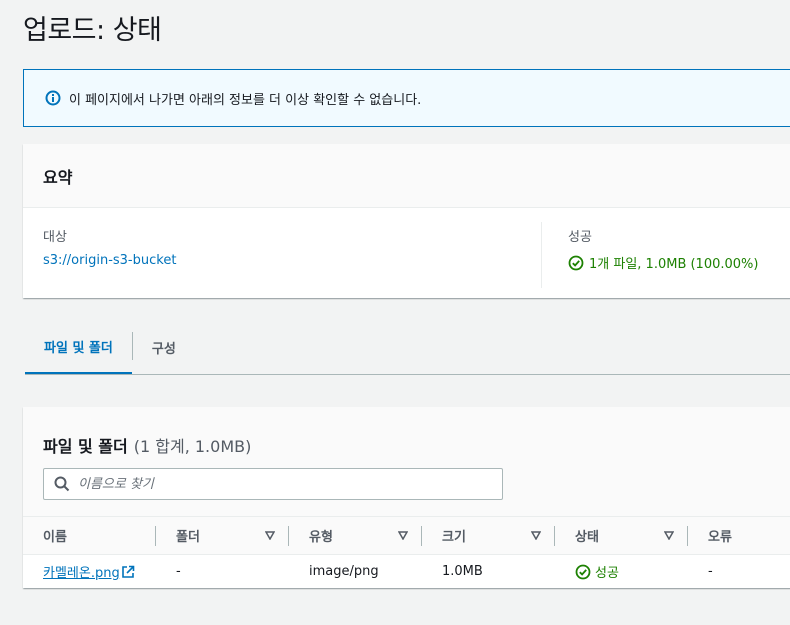  What do you see at coordinates (739, 535) in the screenshot?
I see `column-header-error: 오류` at bounding box center [739, 535].